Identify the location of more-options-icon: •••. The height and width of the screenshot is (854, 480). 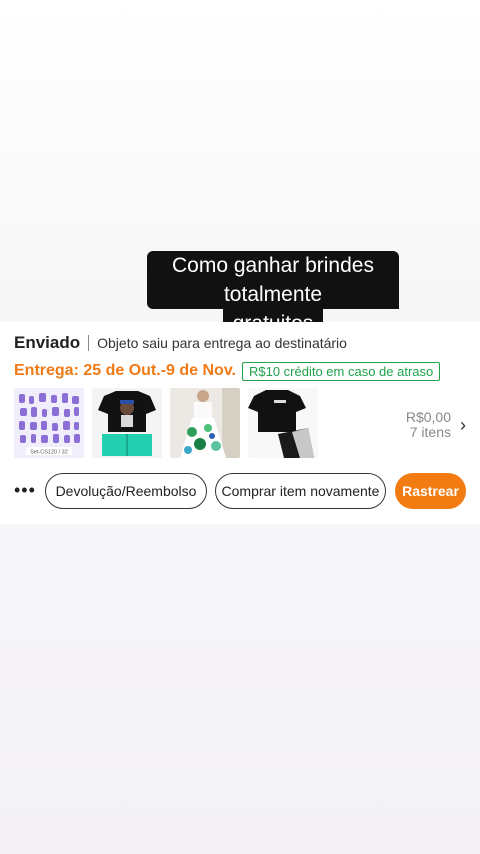
(25, 490).